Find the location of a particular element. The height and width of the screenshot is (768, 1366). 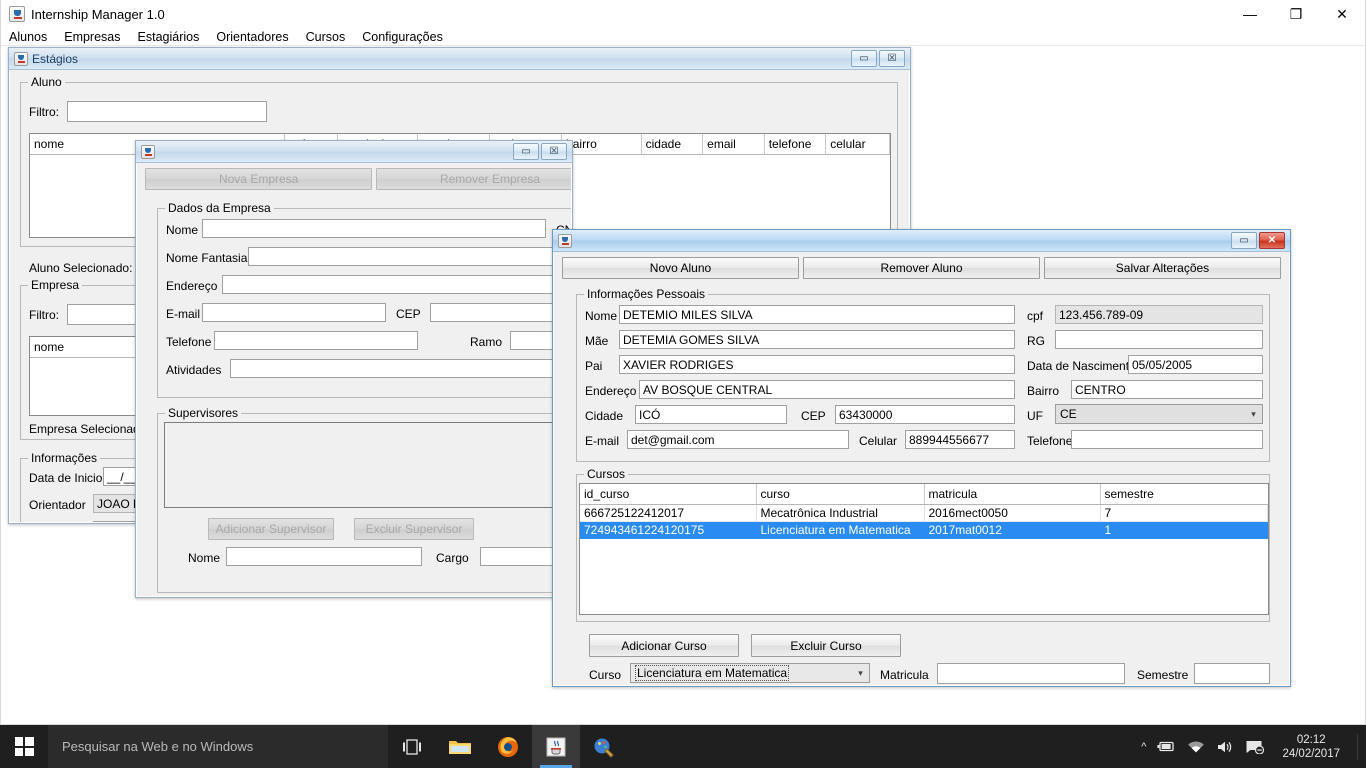

empresa-nome-input is located at coordinates (374, 228).